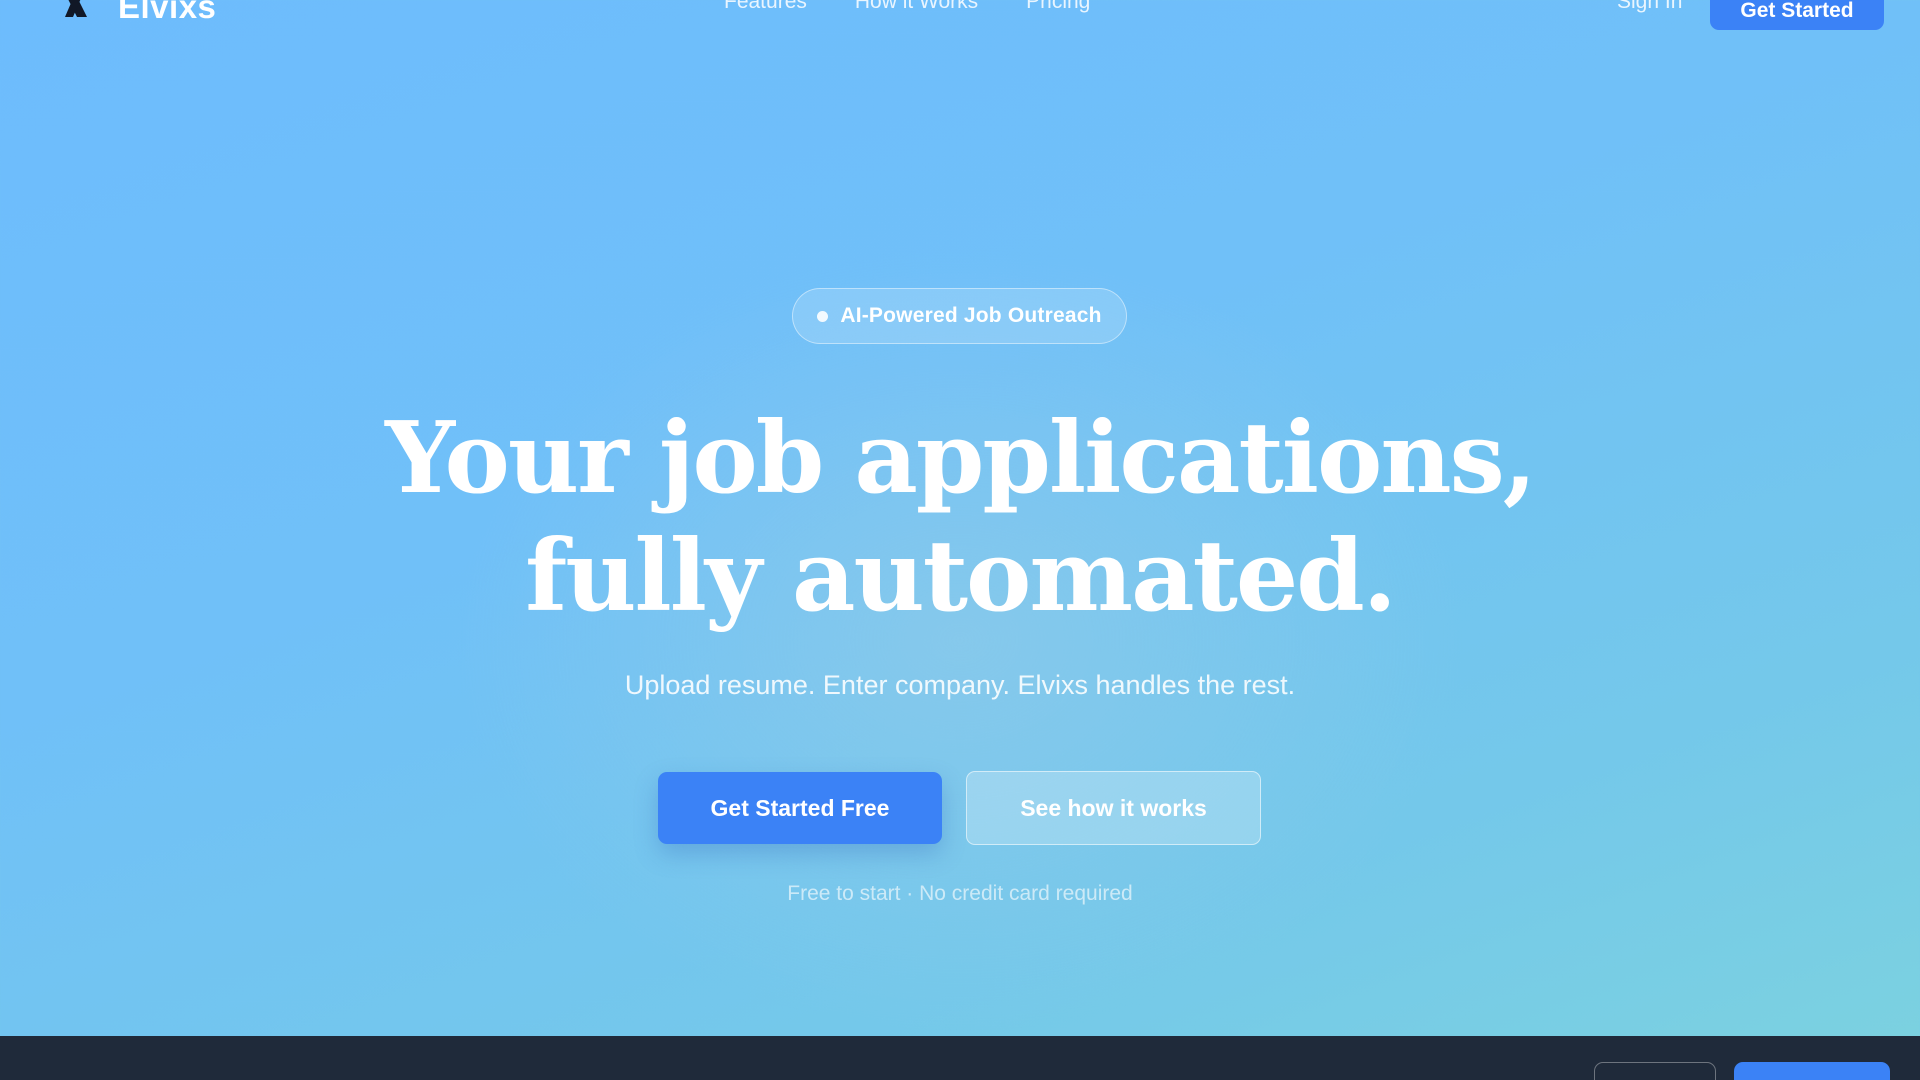 This screenshot has height=1080, width=1920. Describe the element at coordinates (823, 316) in the screenshot. I see `dot-icon` at that location.